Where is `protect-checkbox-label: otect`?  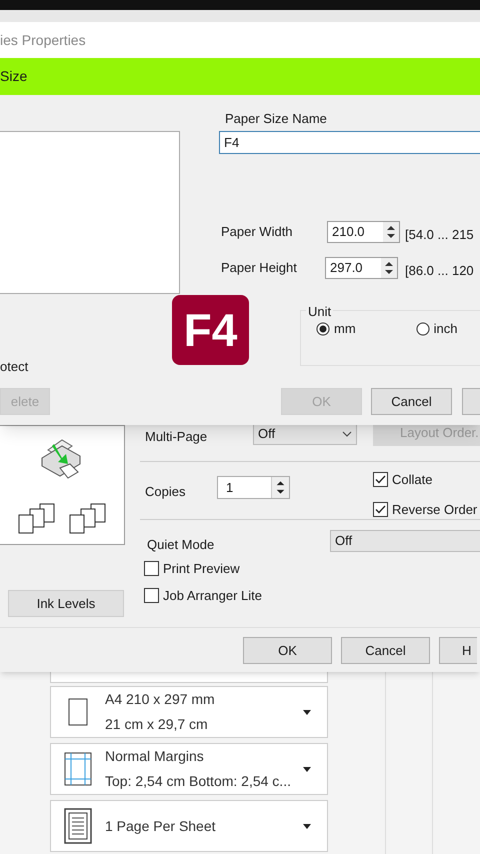 protect-checkbox-label: otect is located at coordinates (14, 367).